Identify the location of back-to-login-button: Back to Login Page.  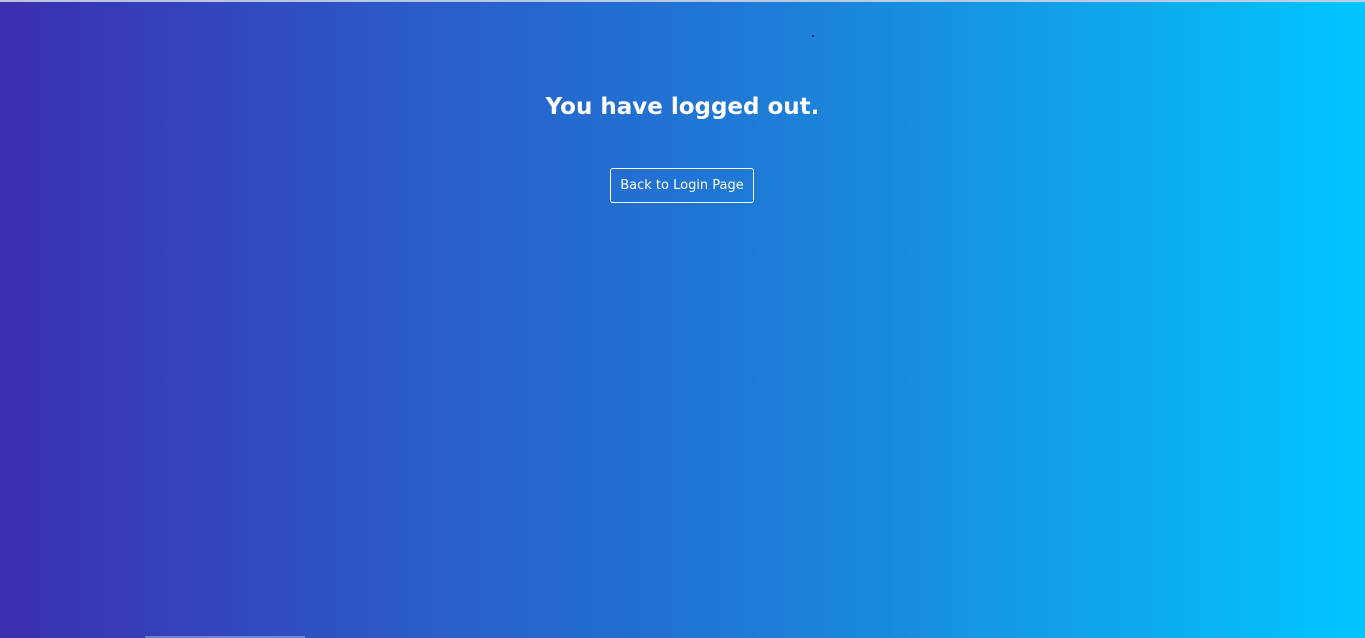
(682, 185).